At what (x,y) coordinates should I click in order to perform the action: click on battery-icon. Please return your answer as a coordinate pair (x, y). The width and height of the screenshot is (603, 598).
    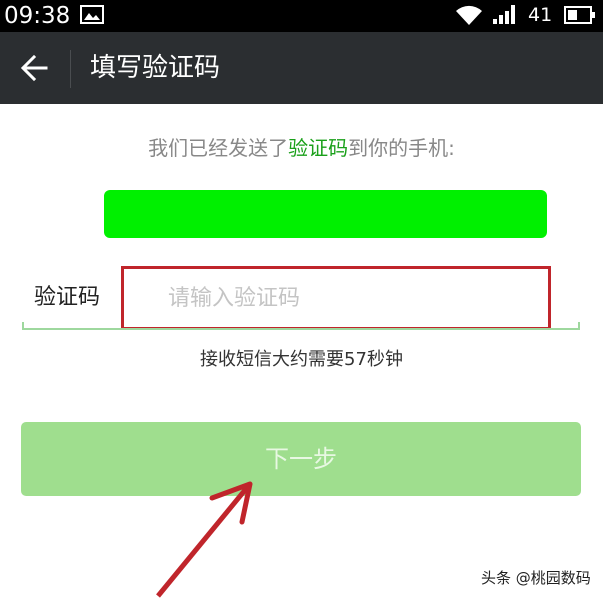
    Looking at the image, I should click on (579, 15).